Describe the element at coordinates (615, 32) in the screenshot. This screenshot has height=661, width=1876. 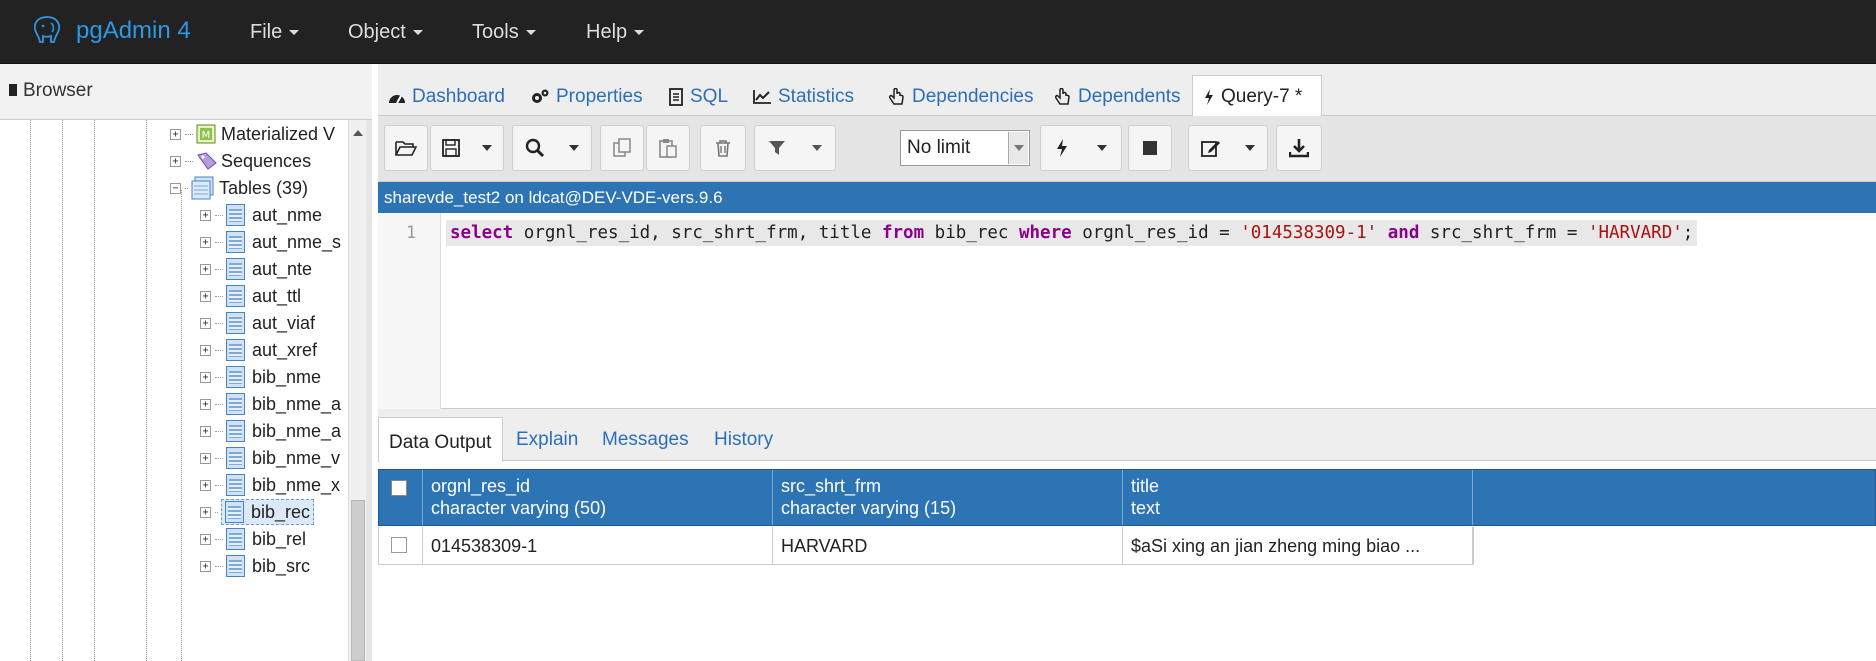
I see `menu-help: Help` at that location.